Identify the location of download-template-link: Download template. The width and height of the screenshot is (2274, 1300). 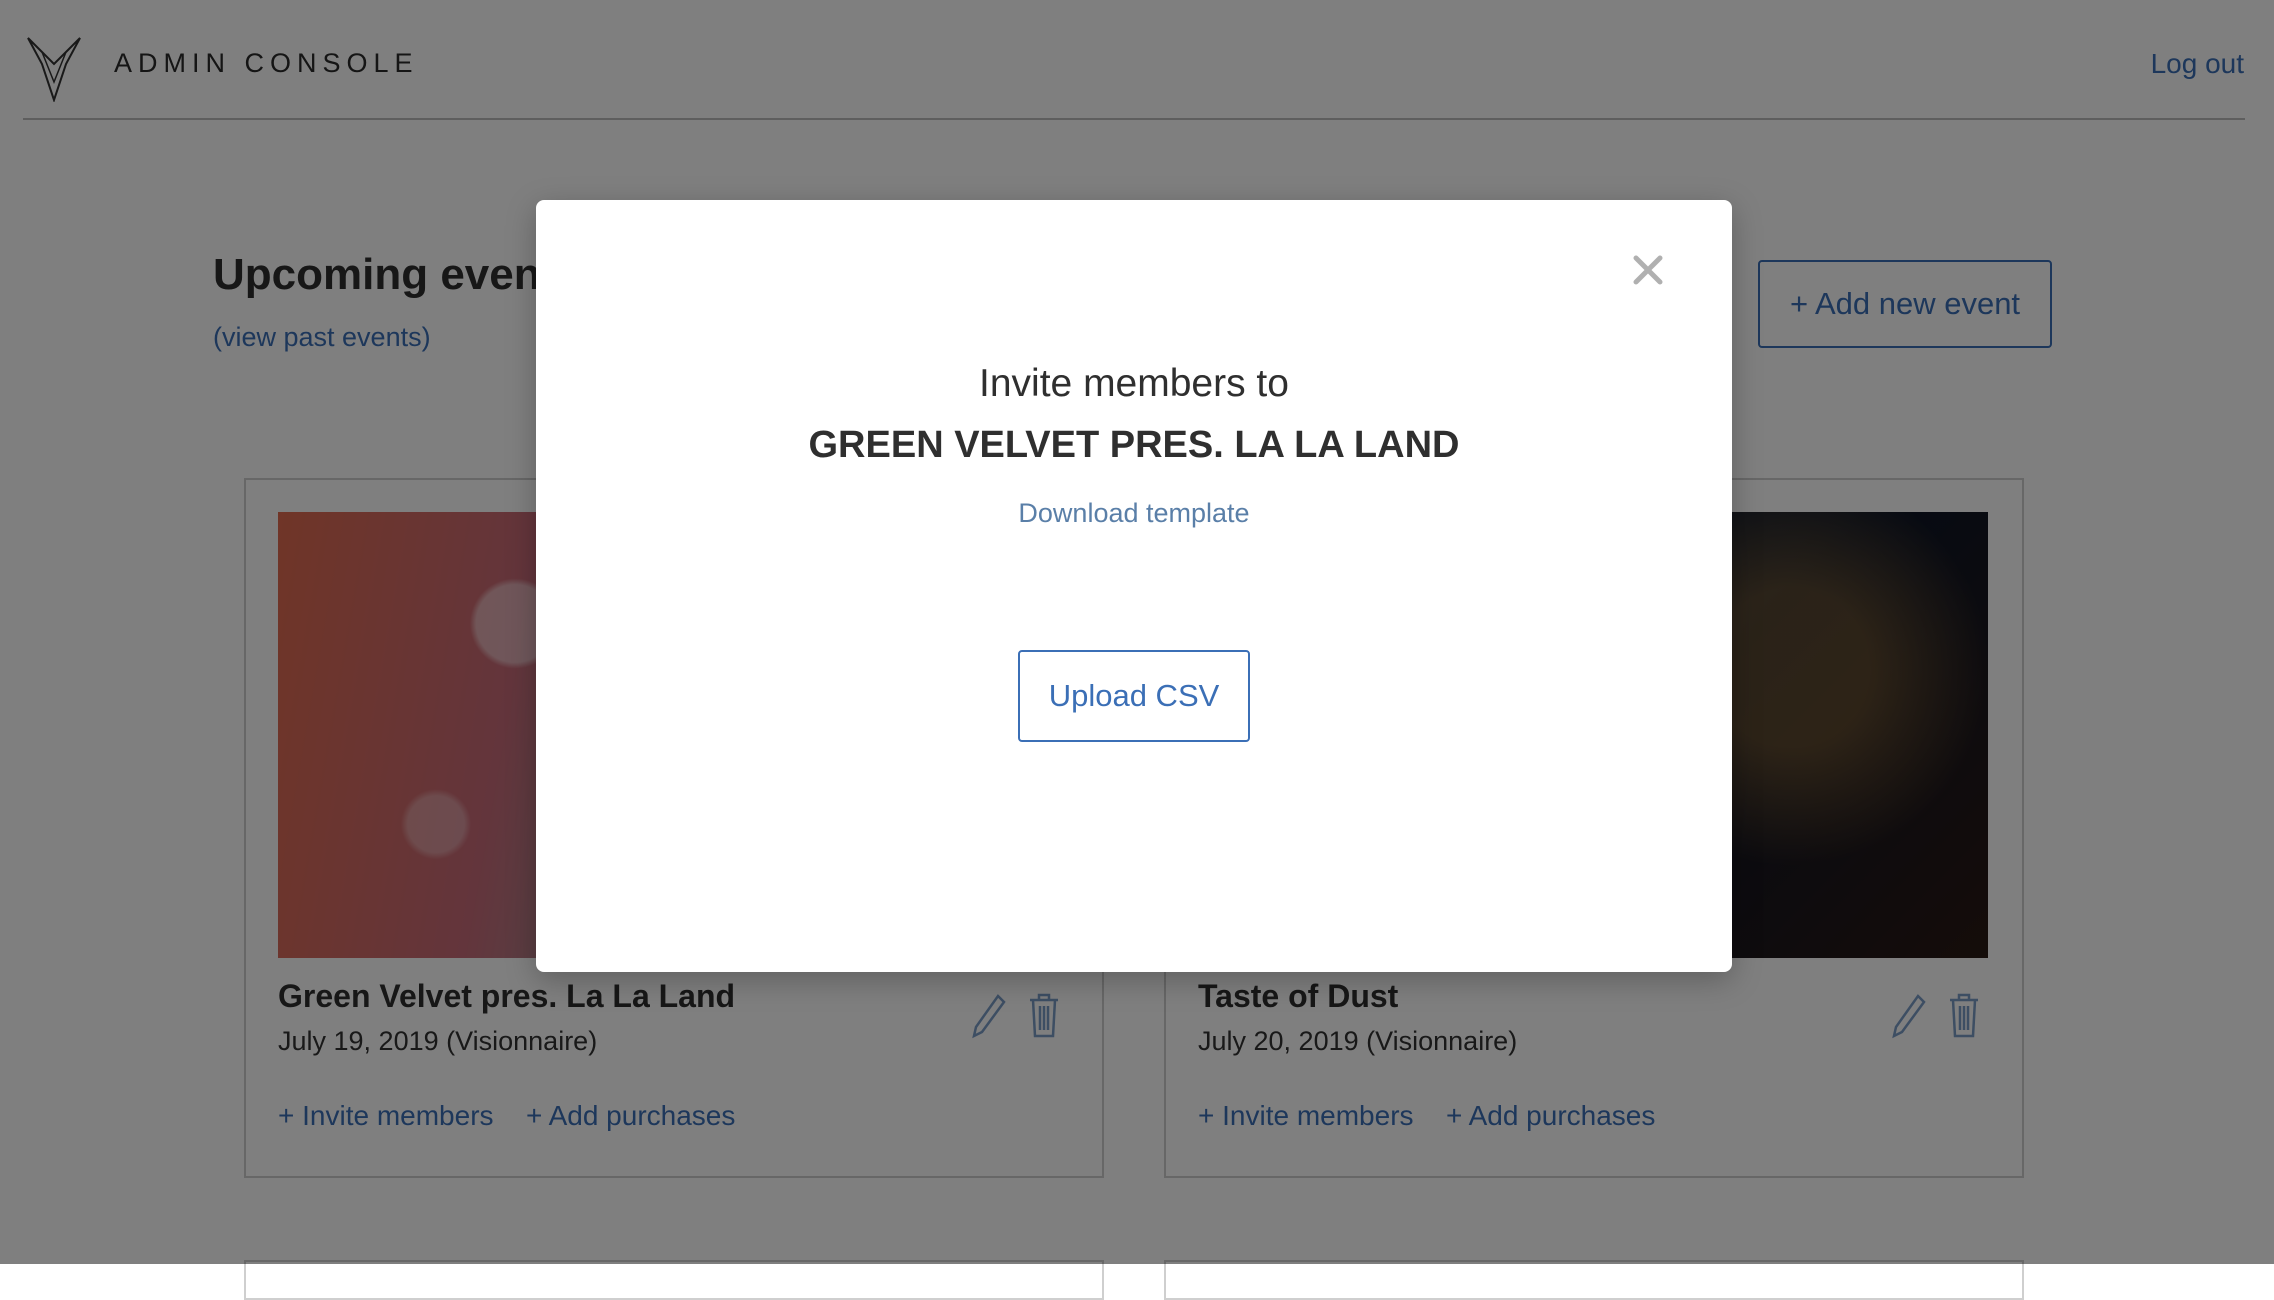
(1134, 513).